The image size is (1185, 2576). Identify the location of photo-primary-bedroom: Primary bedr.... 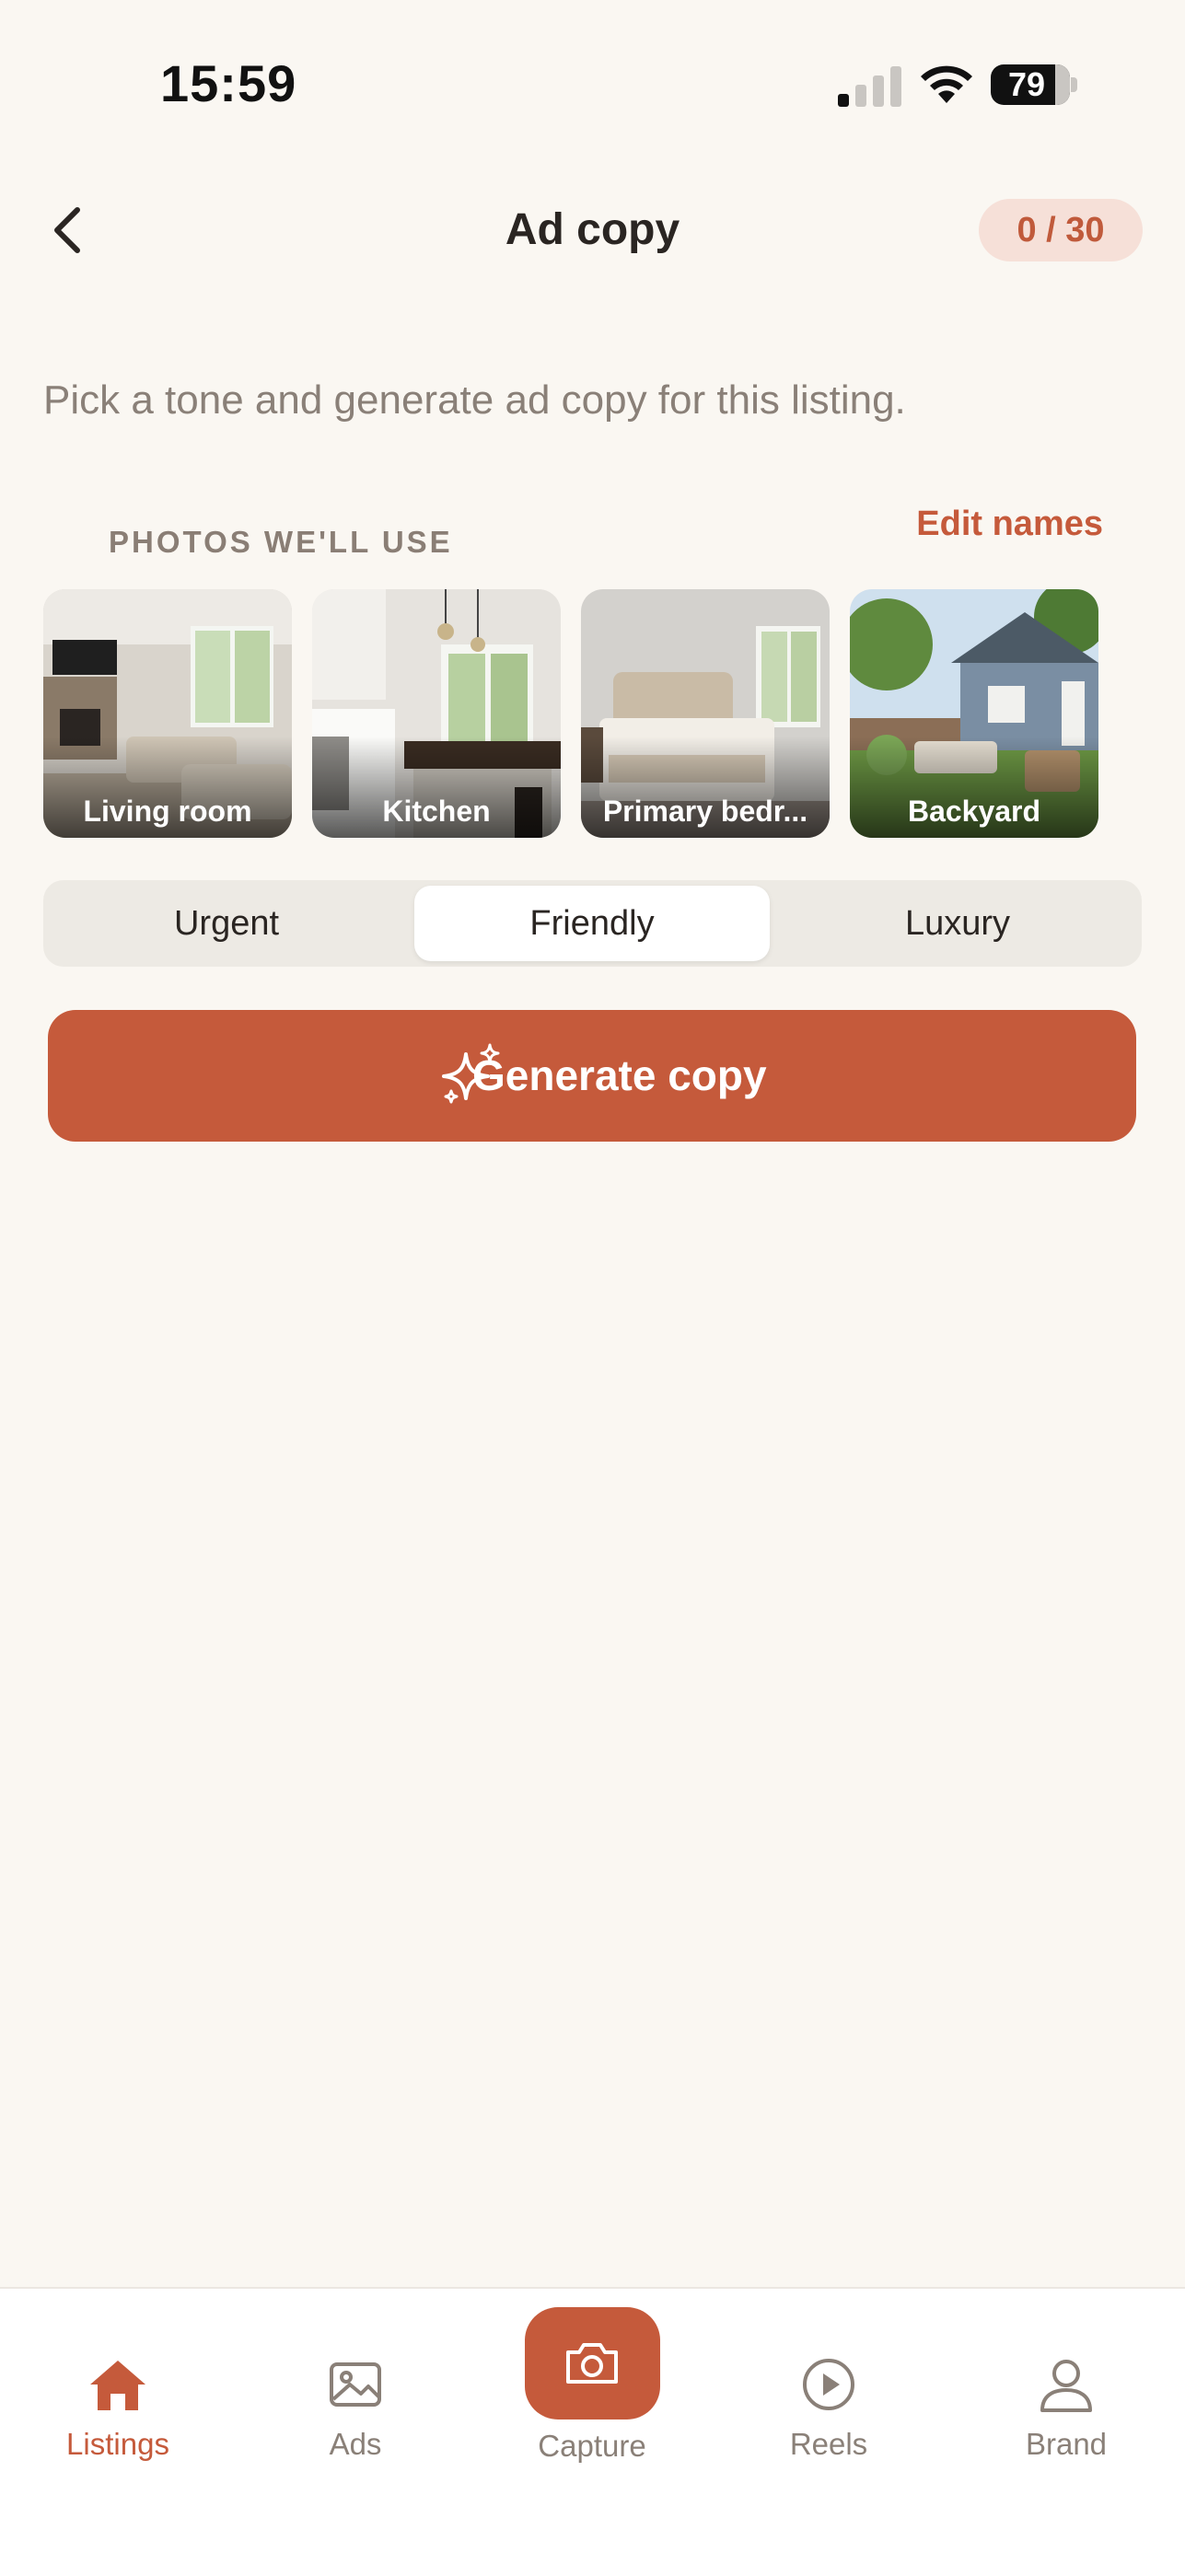
(705, 713).